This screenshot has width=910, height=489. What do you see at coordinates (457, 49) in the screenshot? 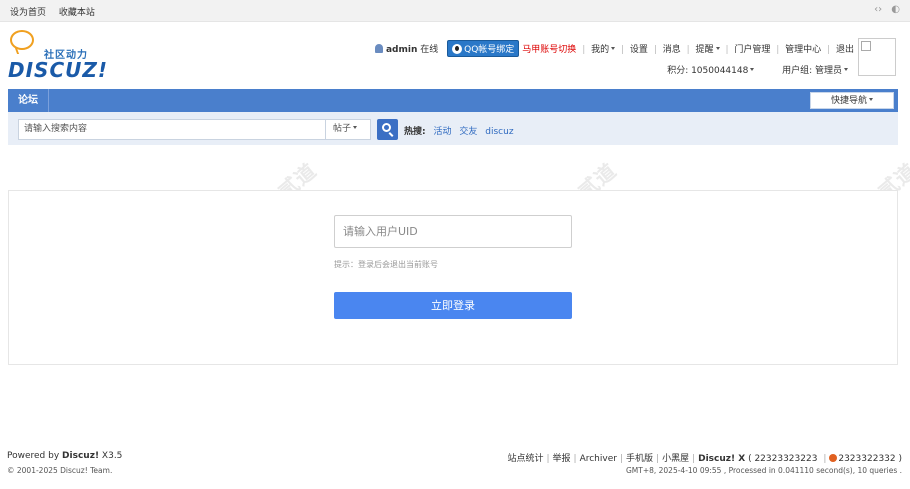
I see `qq-icon` at bounding box center [457, 49].